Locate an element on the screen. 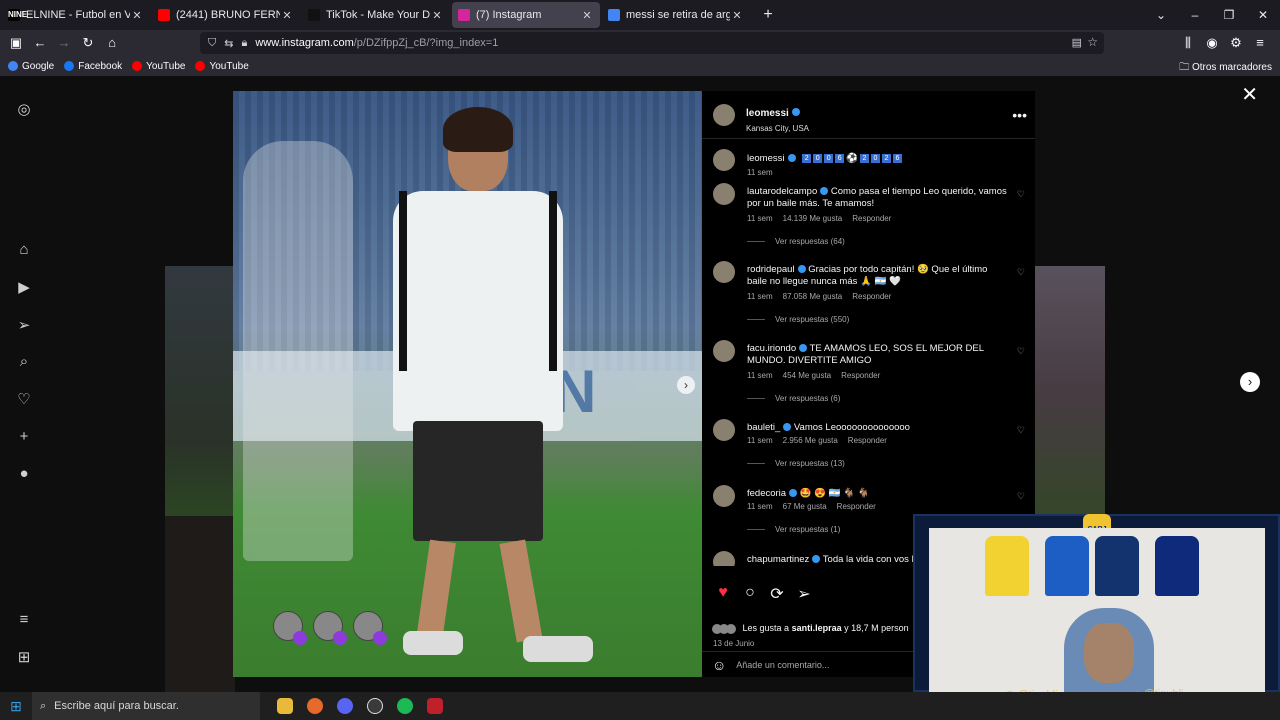 The width and height of the screenshot is (1280, 720). repost-icon: ⟳ is located at coordinates (777, 594).